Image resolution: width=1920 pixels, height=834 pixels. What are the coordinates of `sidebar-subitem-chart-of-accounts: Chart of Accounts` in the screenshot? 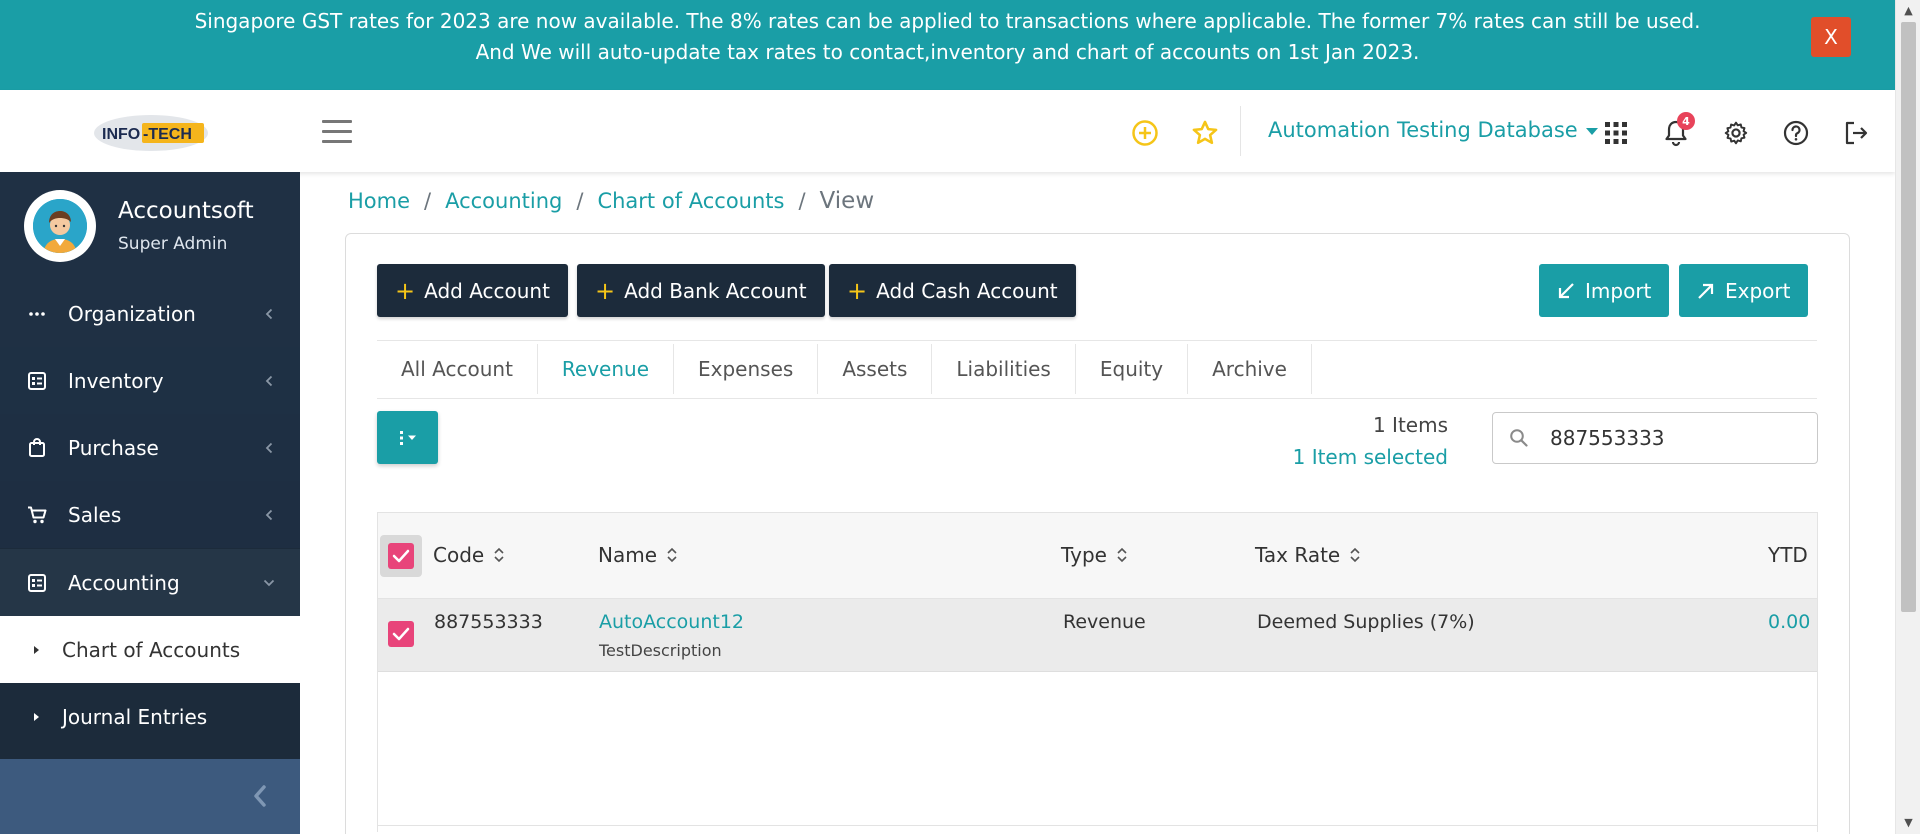 It's located at (150, 649).